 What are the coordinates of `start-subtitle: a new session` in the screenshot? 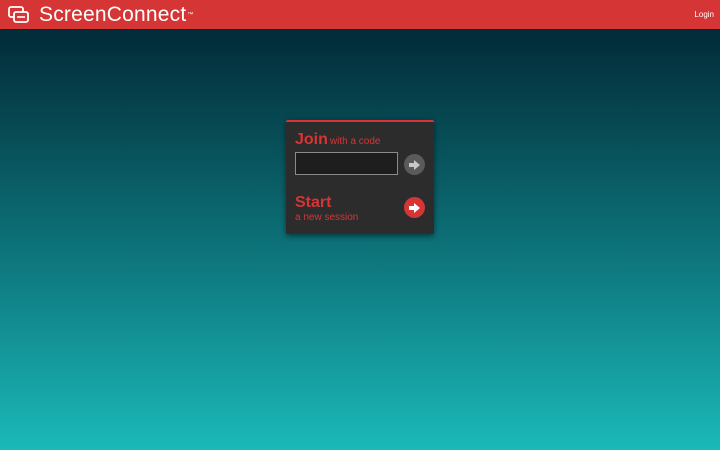 It's located at (327, 217).